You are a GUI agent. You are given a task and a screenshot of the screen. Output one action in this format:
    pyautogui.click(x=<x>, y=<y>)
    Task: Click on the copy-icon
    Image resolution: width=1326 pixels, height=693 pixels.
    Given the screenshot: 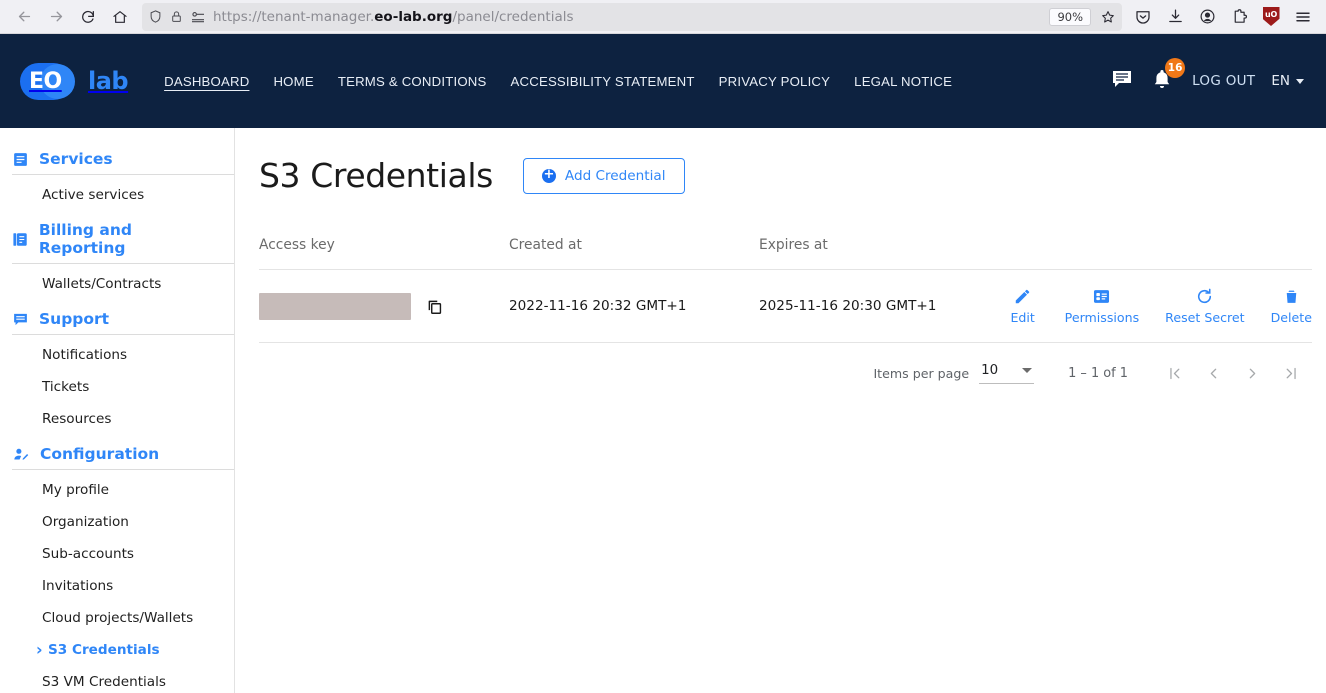 What is the action you would take?
    pyautogui.click(x=434, y=306)
    